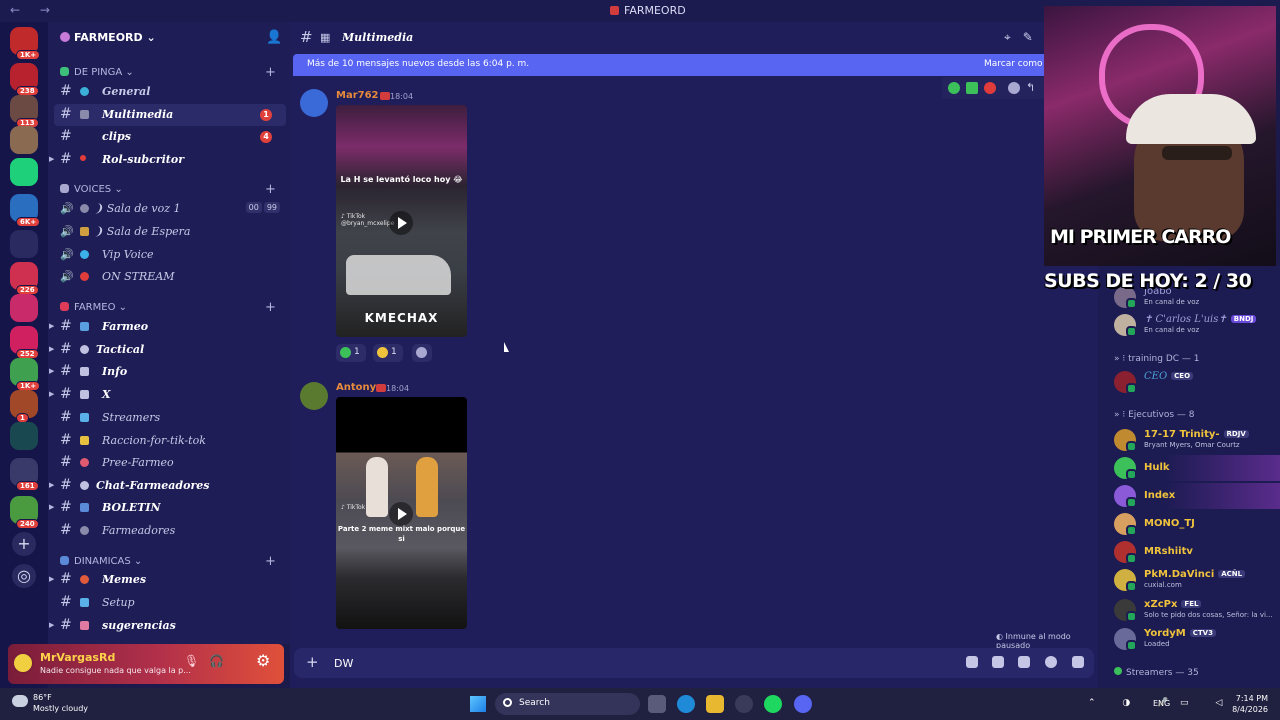 The image size is (1280, 720). What do you see at coordinates (356, 387) in the screenshot?
I see `message-author: Antony` at bounding box center [356, 387].